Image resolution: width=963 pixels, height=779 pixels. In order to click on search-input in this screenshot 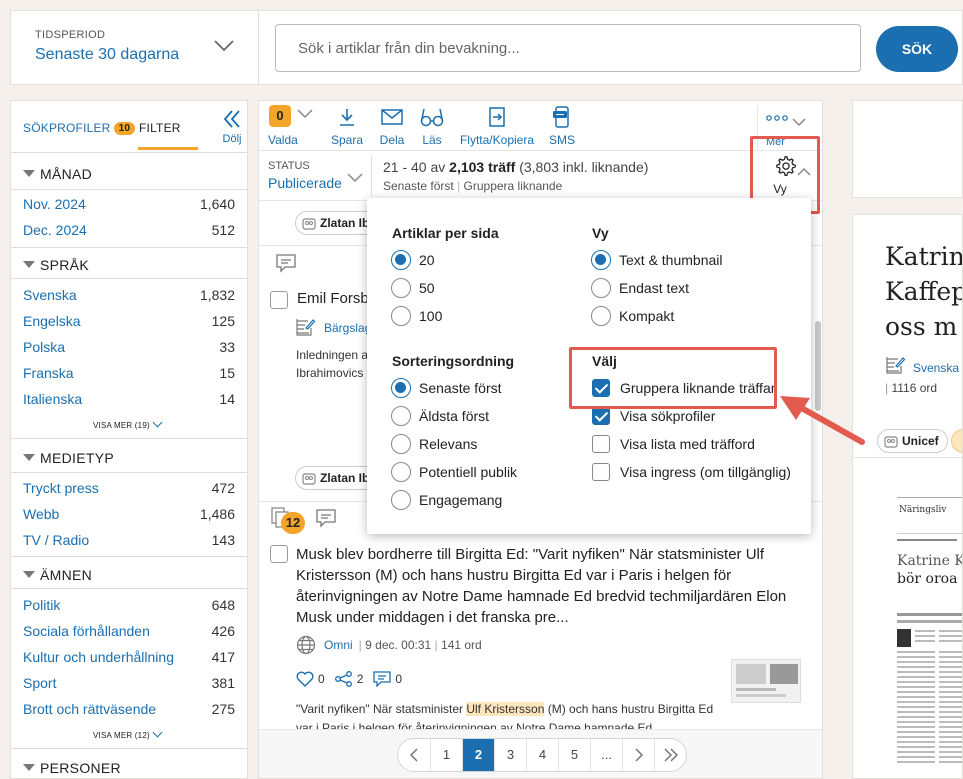, I will do `click(568, 48)`.